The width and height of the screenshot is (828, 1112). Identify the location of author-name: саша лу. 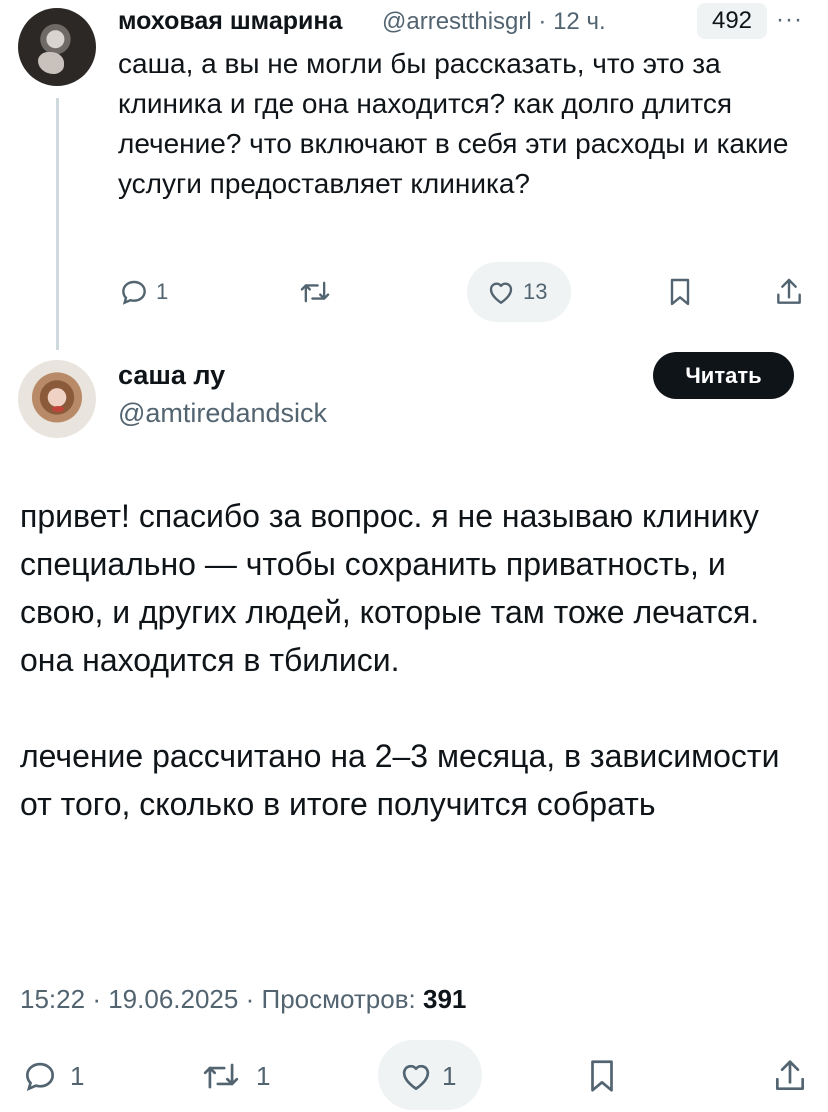
(171, 375).